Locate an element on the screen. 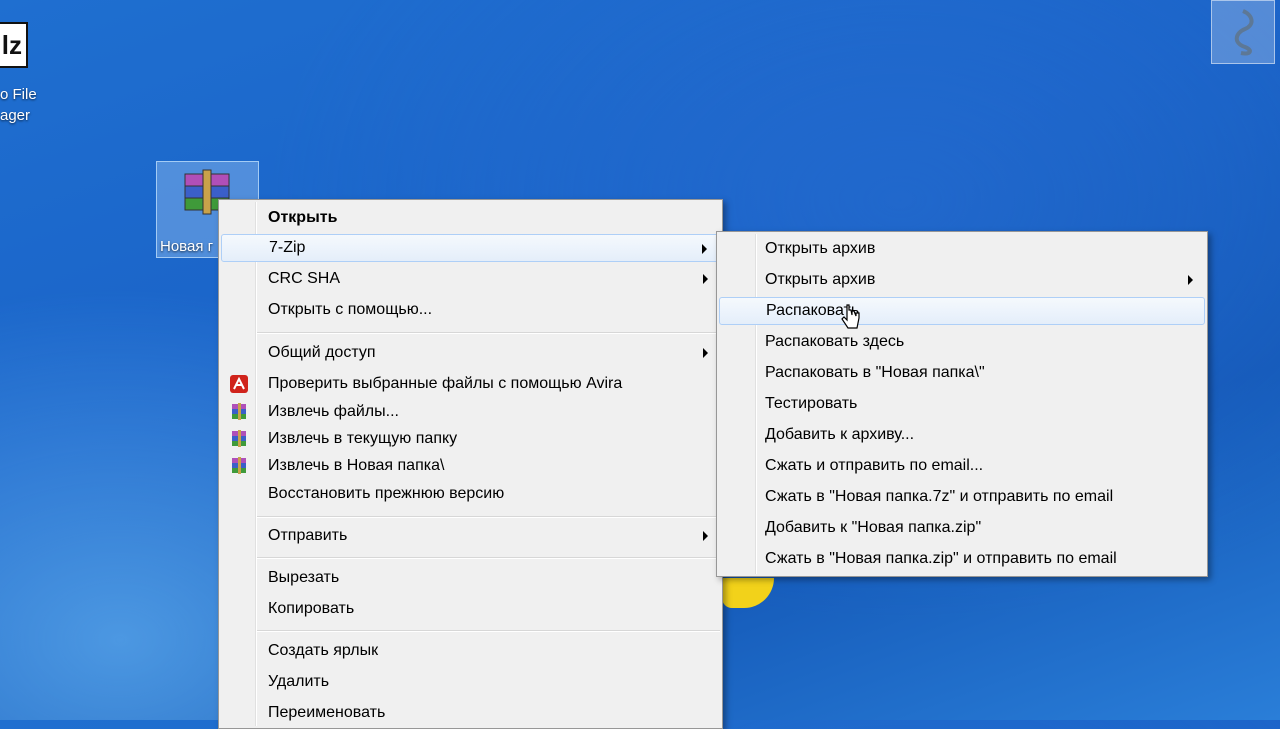 This screenshot has height=729, width=1280. menu-item-crc-sha: CRC SHA is located at coordinates (470, 279).